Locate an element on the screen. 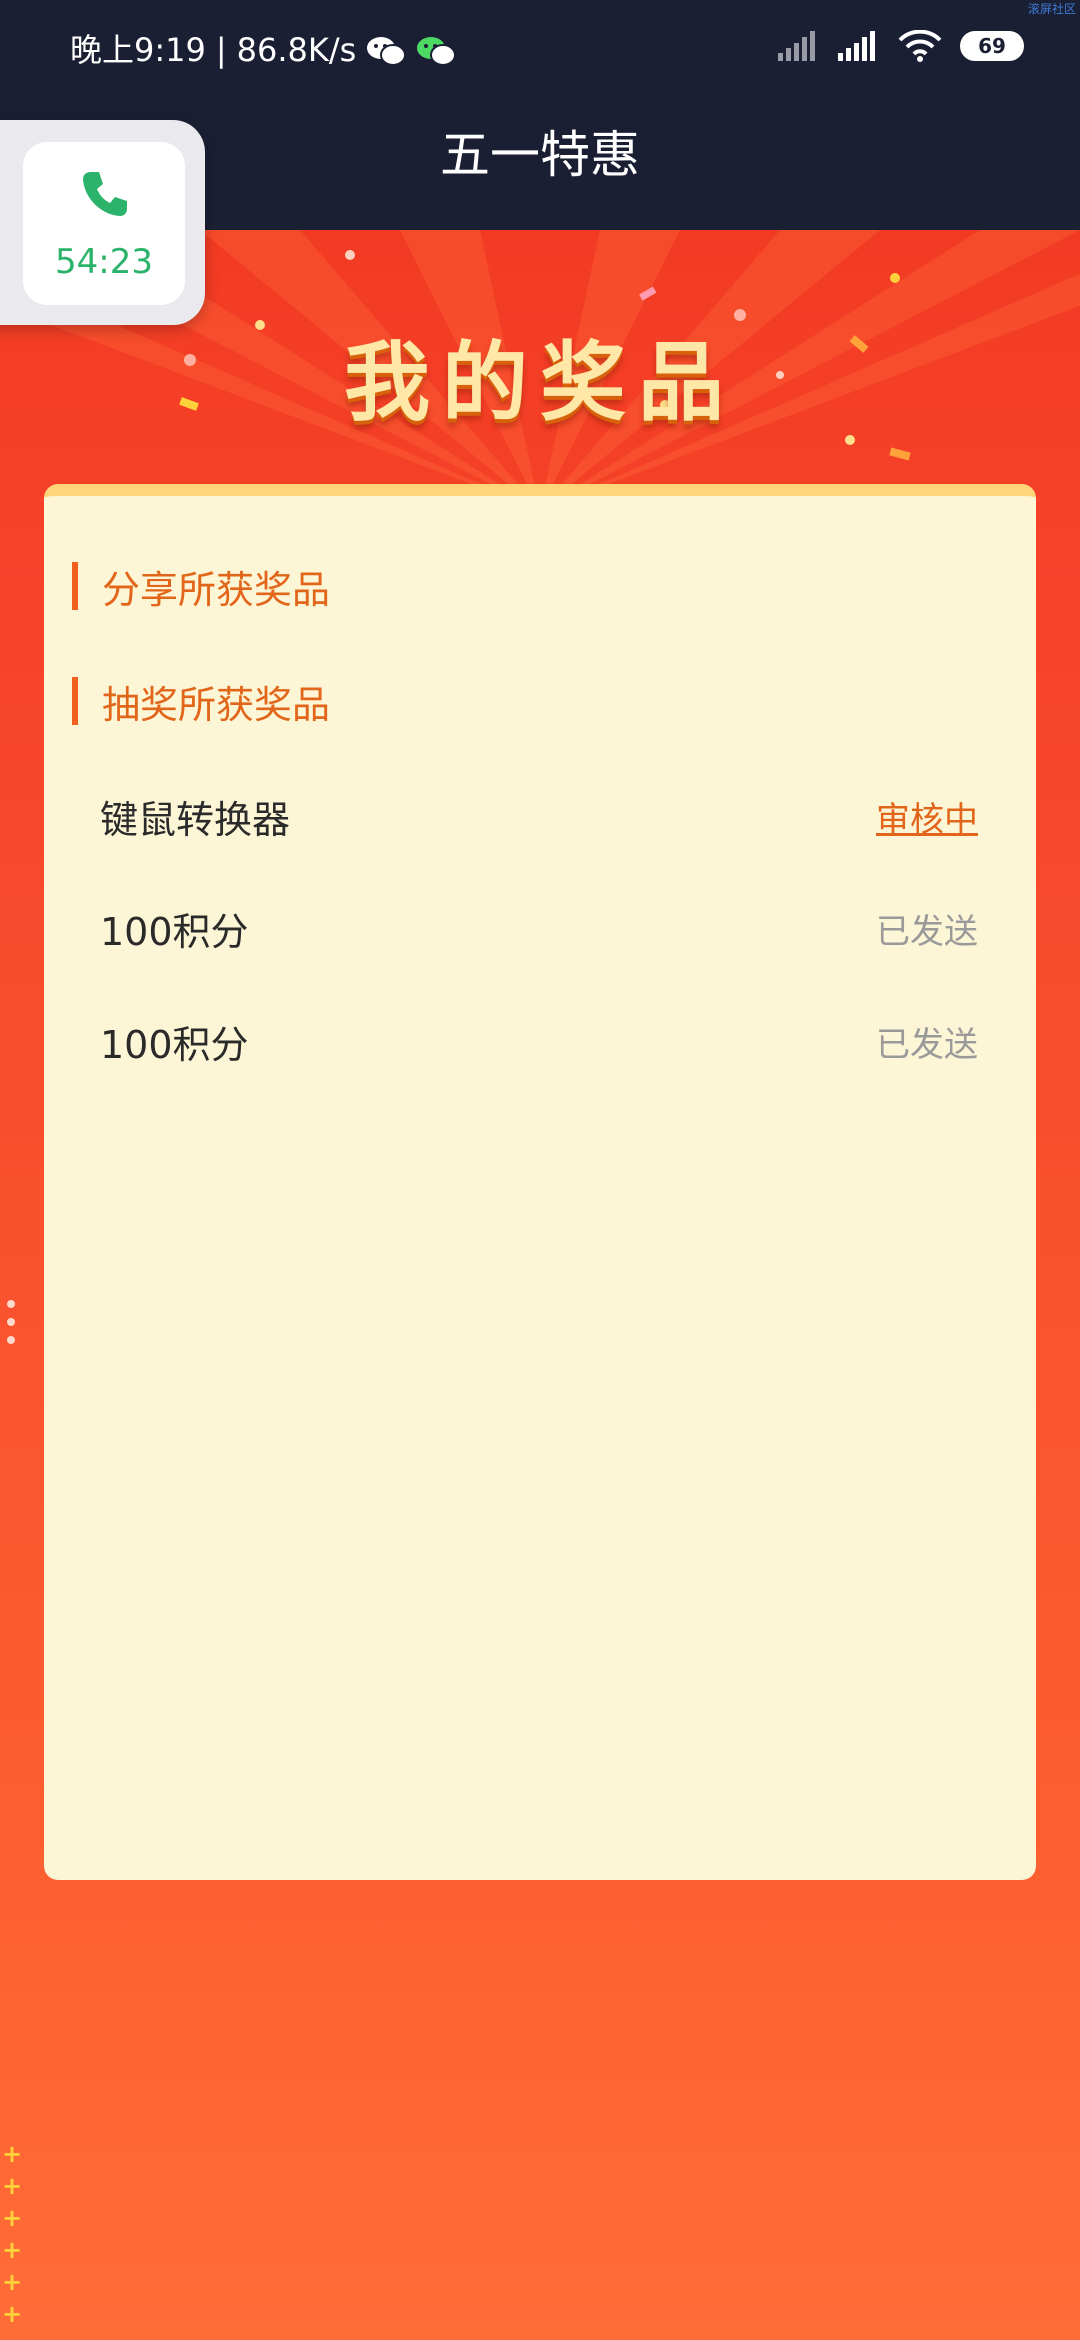  status-right: 69 is located at coordinates (901, 46).